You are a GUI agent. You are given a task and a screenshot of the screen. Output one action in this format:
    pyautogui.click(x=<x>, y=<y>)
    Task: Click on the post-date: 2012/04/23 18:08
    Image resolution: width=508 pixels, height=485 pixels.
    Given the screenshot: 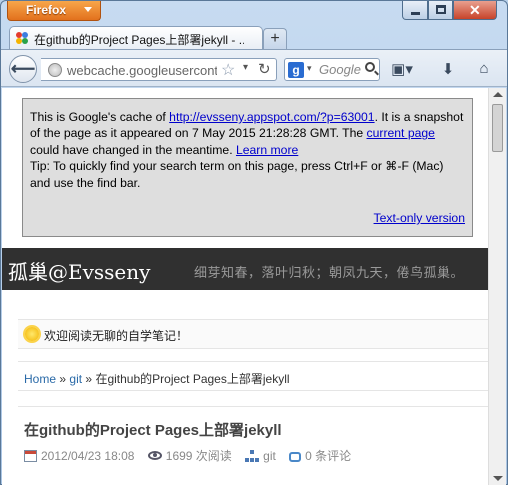 What is the action you would take?
    pyautogui.click(x=79, y=456)
    